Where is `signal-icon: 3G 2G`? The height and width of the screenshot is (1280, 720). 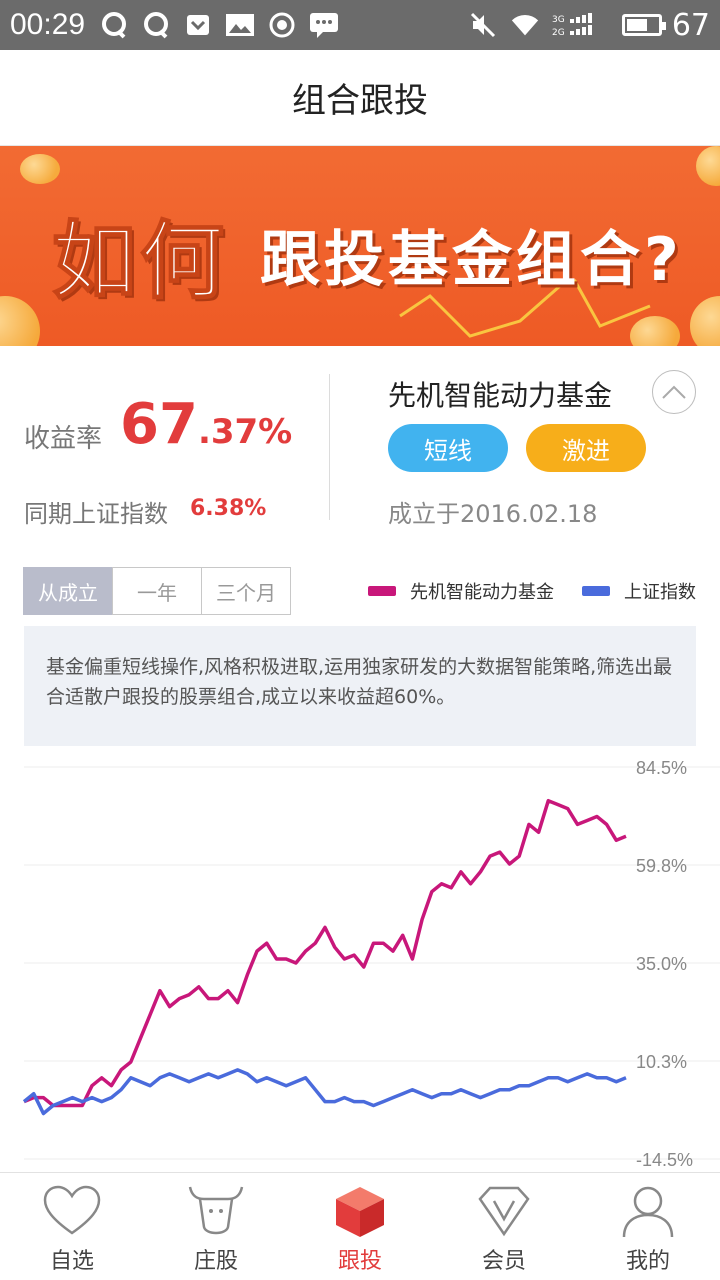
signal-icon: 3G 2G is located at coordinates (576, 25).